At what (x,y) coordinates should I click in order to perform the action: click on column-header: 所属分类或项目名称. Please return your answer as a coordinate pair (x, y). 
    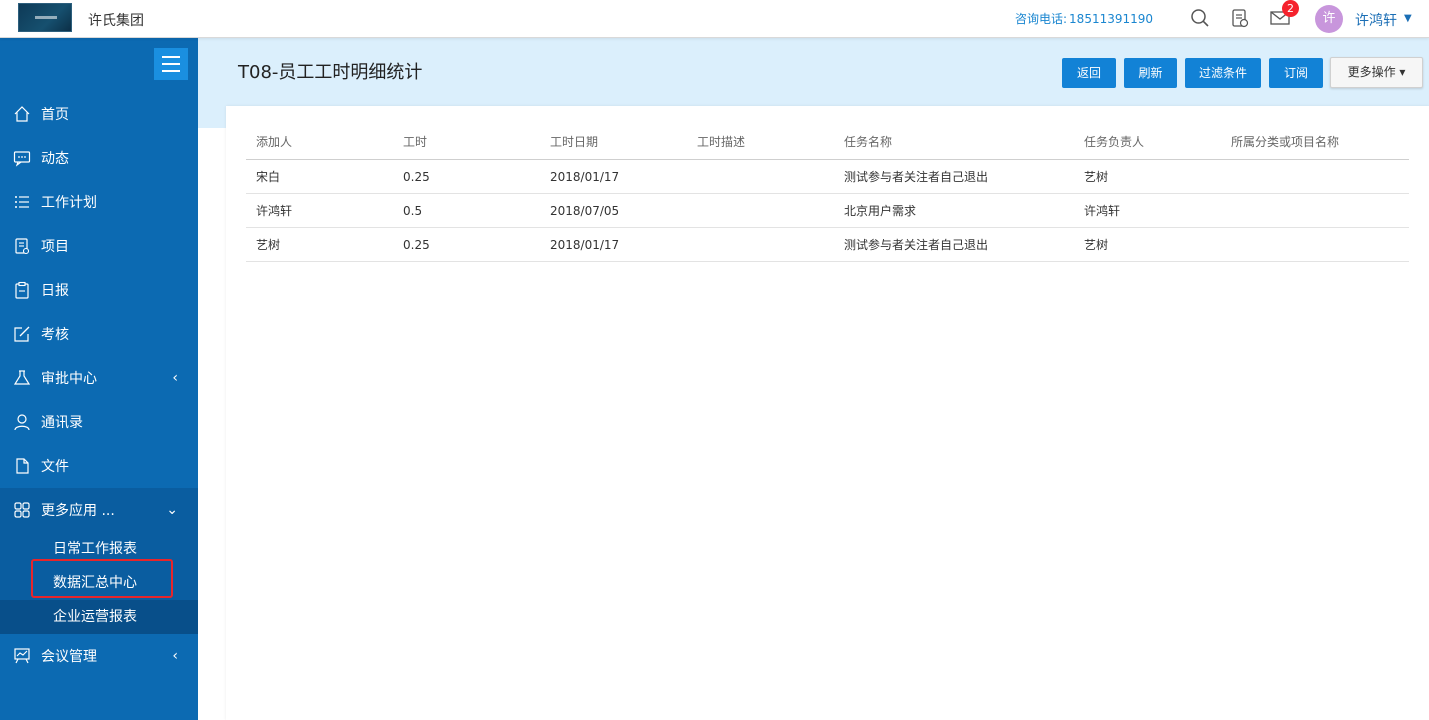
    Looking at the image, I should click on (1285, 142).